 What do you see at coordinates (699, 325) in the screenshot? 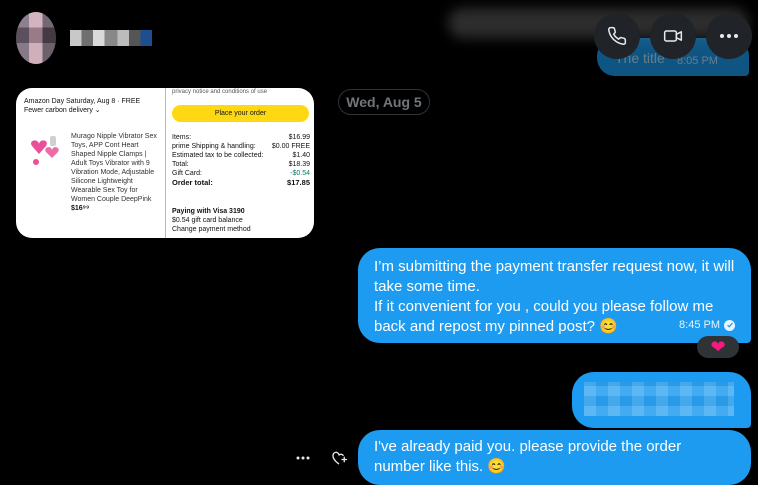
I see `message-time: 8:45 PM` at bounding box center [699, 325].